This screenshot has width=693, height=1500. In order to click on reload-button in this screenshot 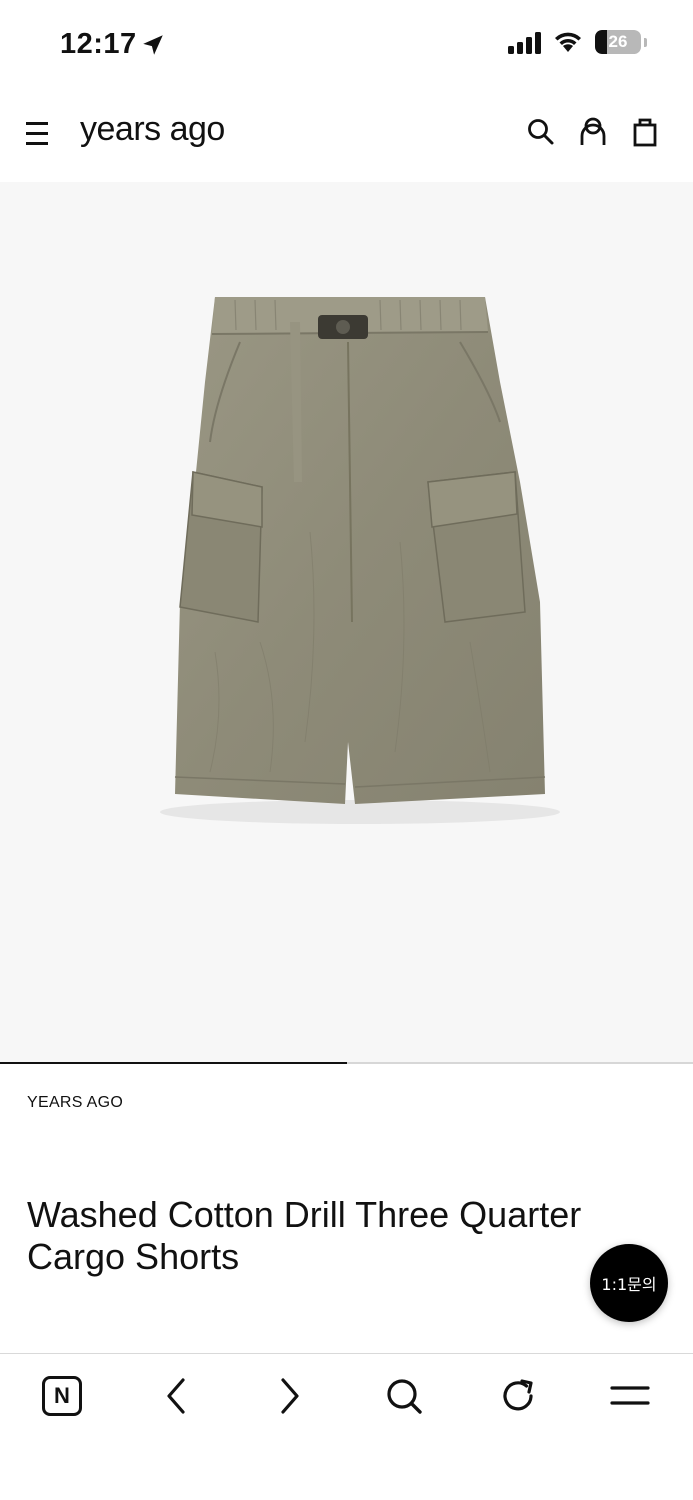, I will do `click(518, 1396)`.